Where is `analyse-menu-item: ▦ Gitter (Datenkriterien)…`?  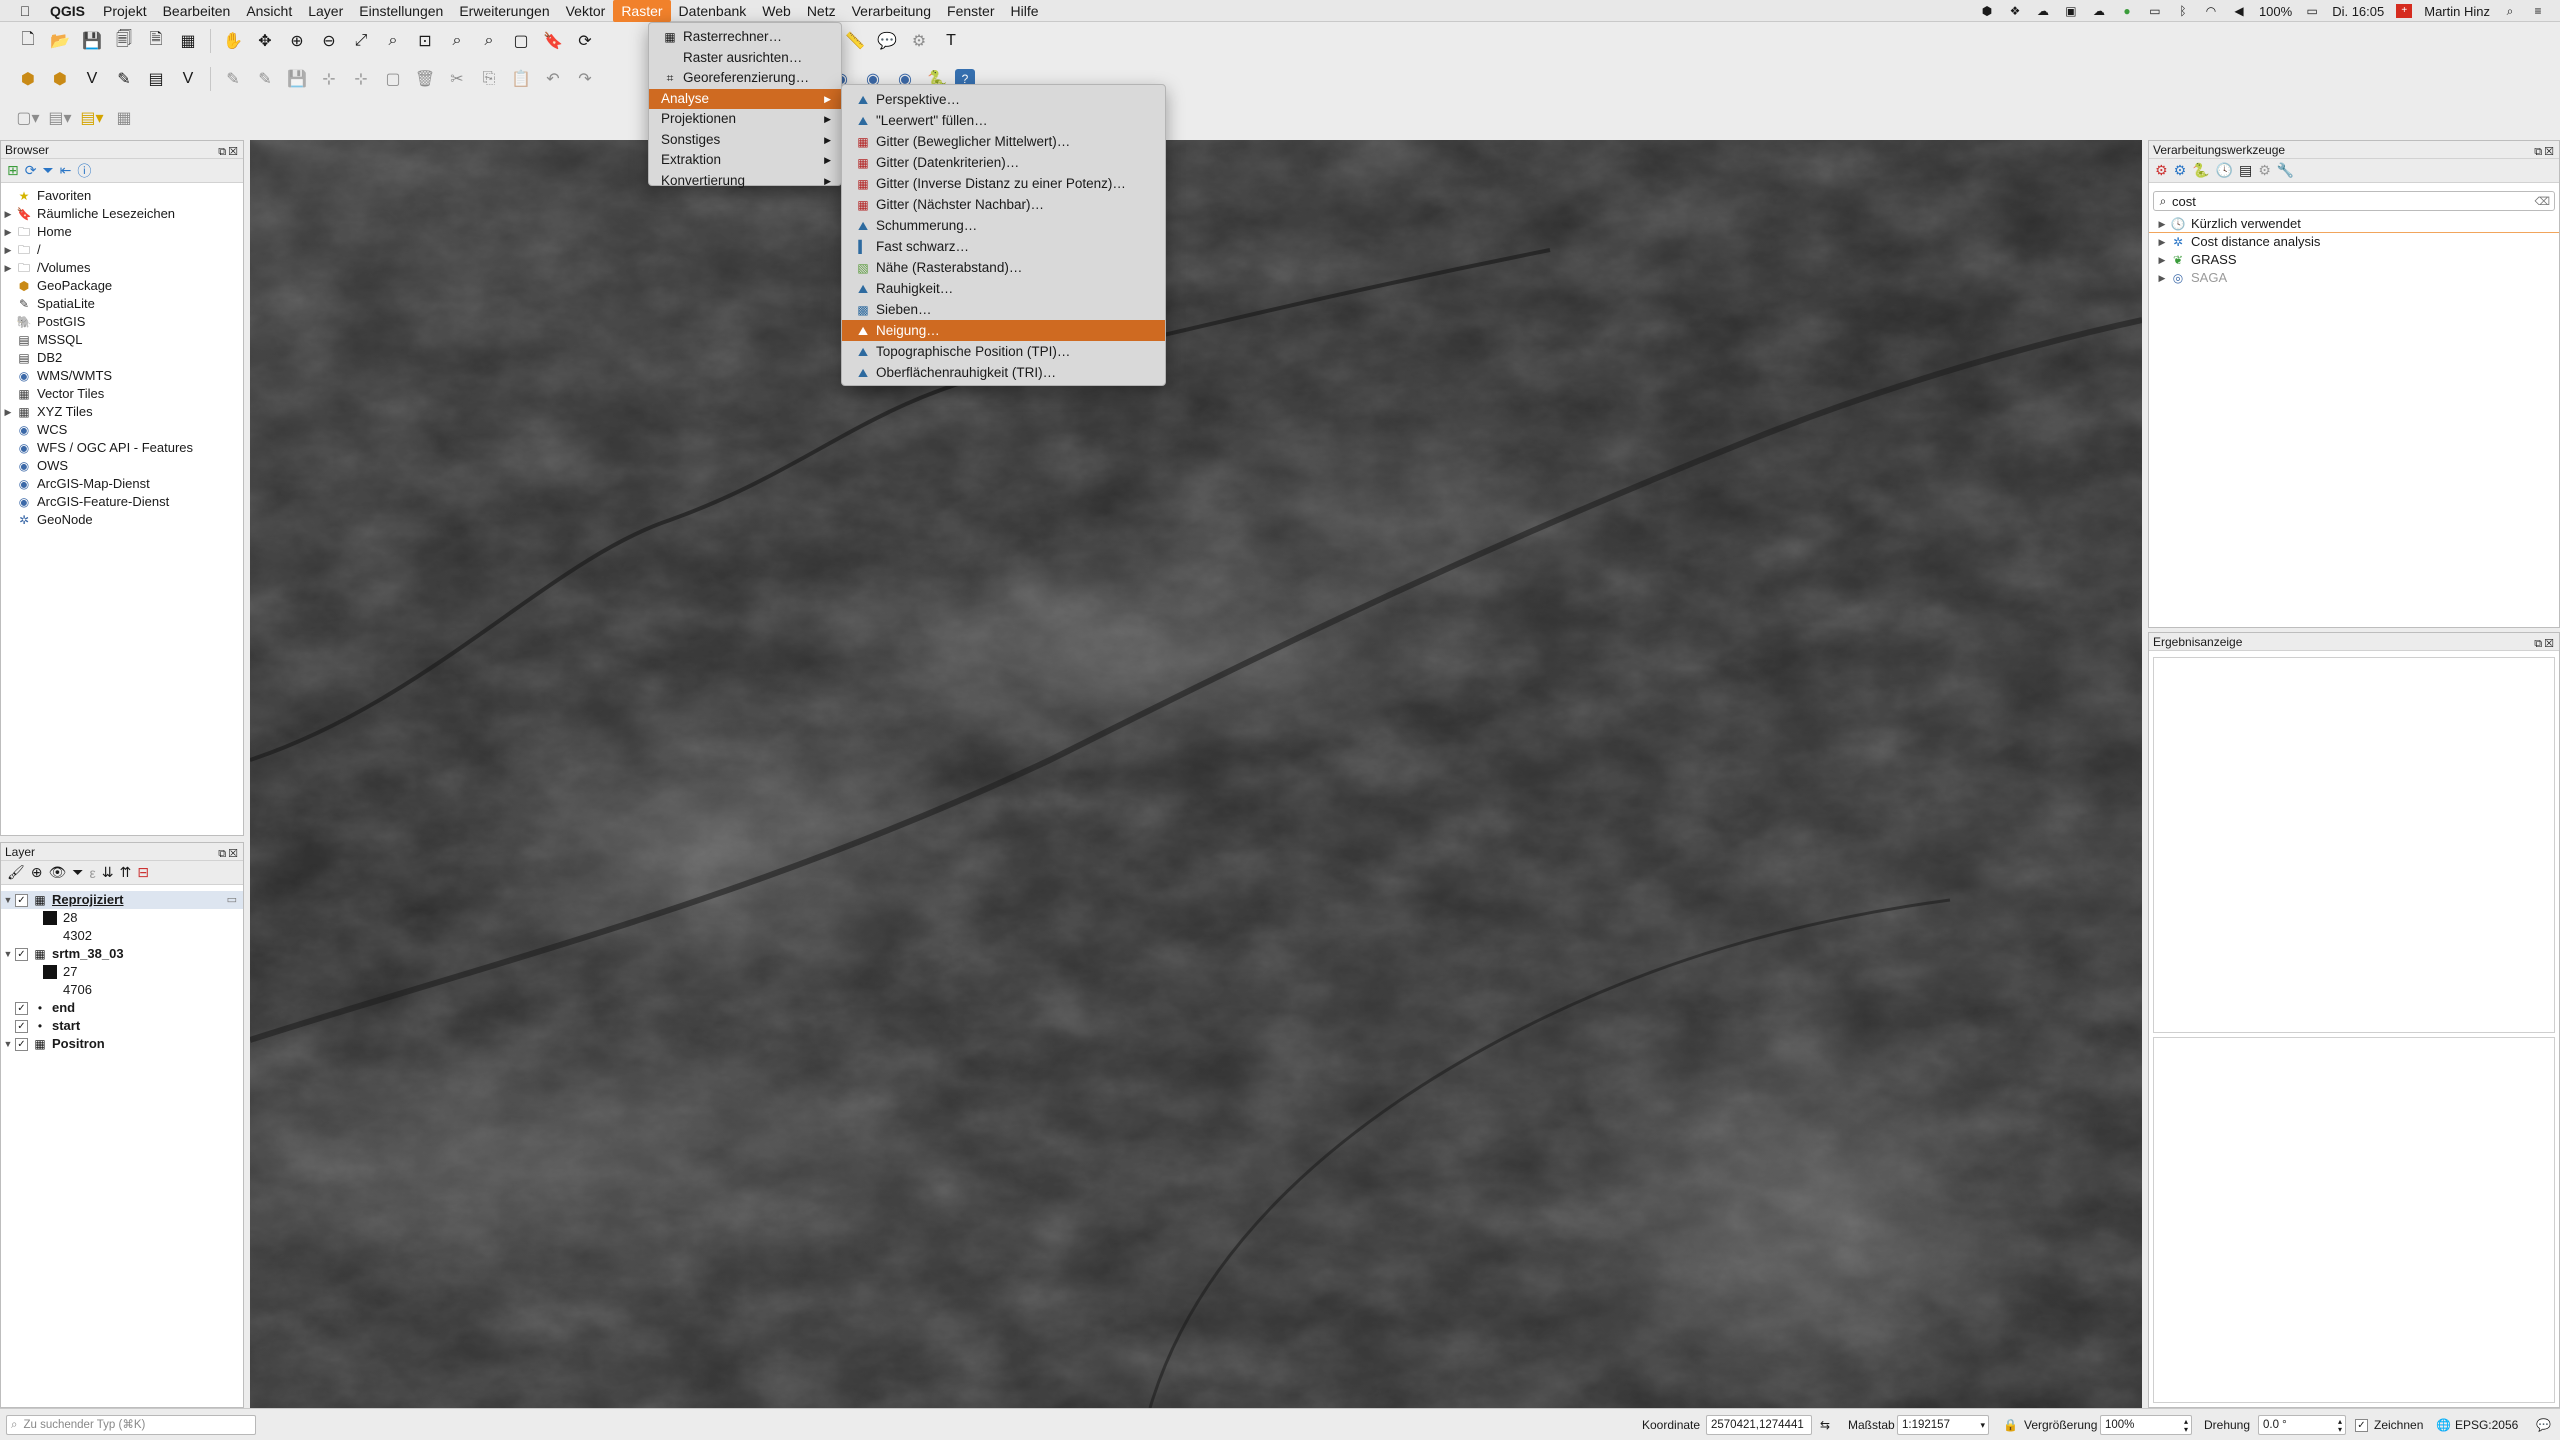
analyse-menu-item: ▦ Gitter (Datenkriterien)… is located at coordinates (1003, 162).